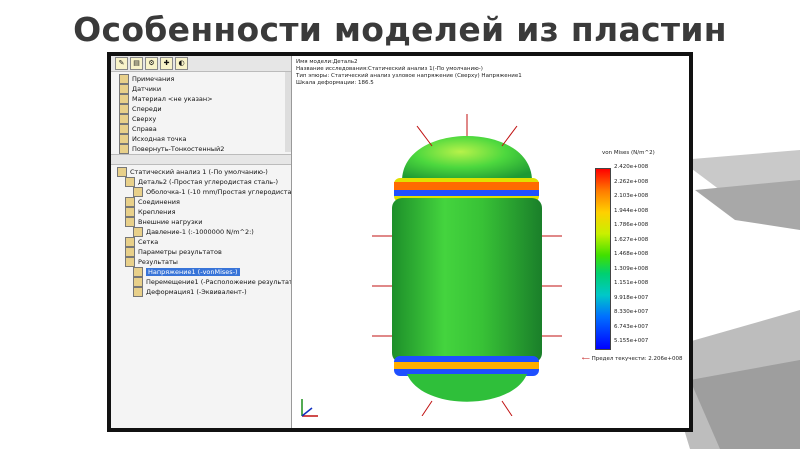 The width and height of the screenshot is (800, 449). Describe the element at coordinates (631, 225) in the screenshot. I see `legend-value: 1.786e+008` at that location.